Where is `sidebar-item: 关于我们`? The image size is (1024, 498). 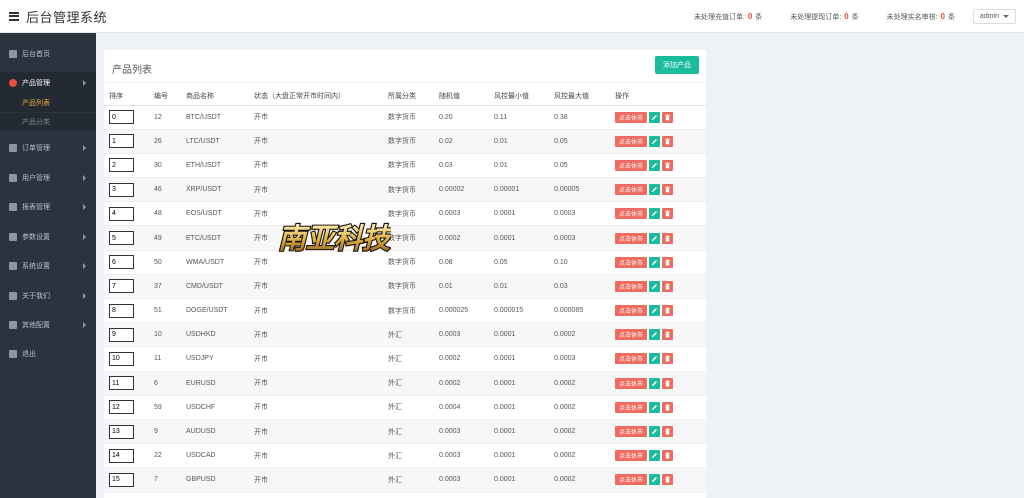 sidebar-item: 关于我们 is located at coordinates (48, 296).